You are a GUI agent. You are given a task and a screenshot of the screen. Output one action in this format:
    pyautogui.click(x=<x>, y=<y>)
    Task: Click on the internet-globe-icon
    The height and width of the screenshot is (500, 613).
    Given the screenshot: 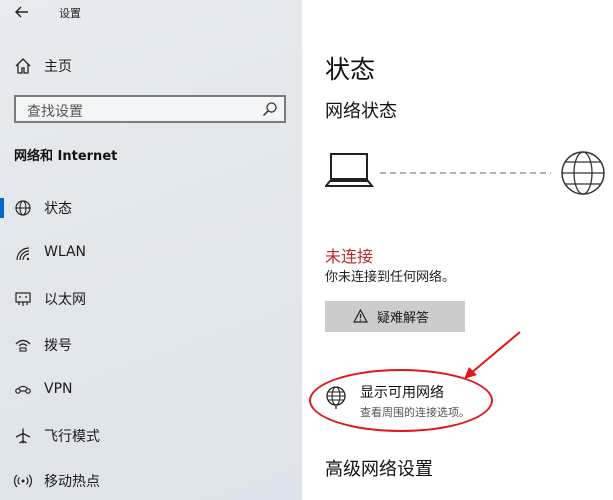 What is the action you would take?
    pyautogui.click(x=583, y=173)
    